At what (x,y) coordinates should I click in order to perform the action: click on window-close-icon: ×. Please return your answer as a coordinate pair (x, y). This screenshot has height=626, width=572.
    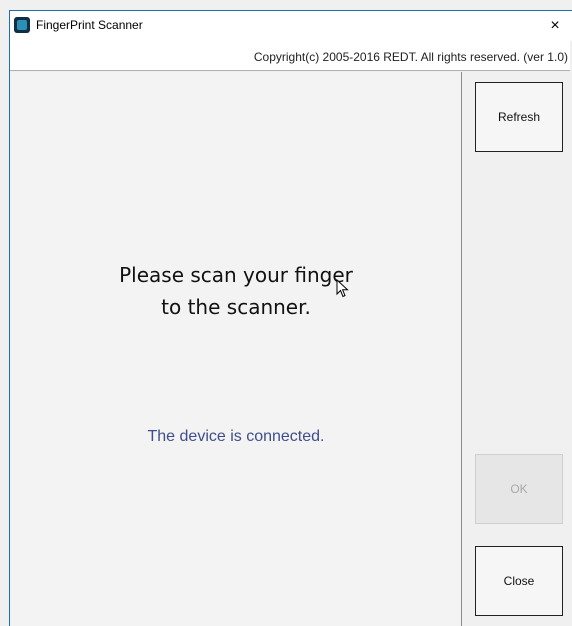
    Looking at the image, I should click on (555, 26).